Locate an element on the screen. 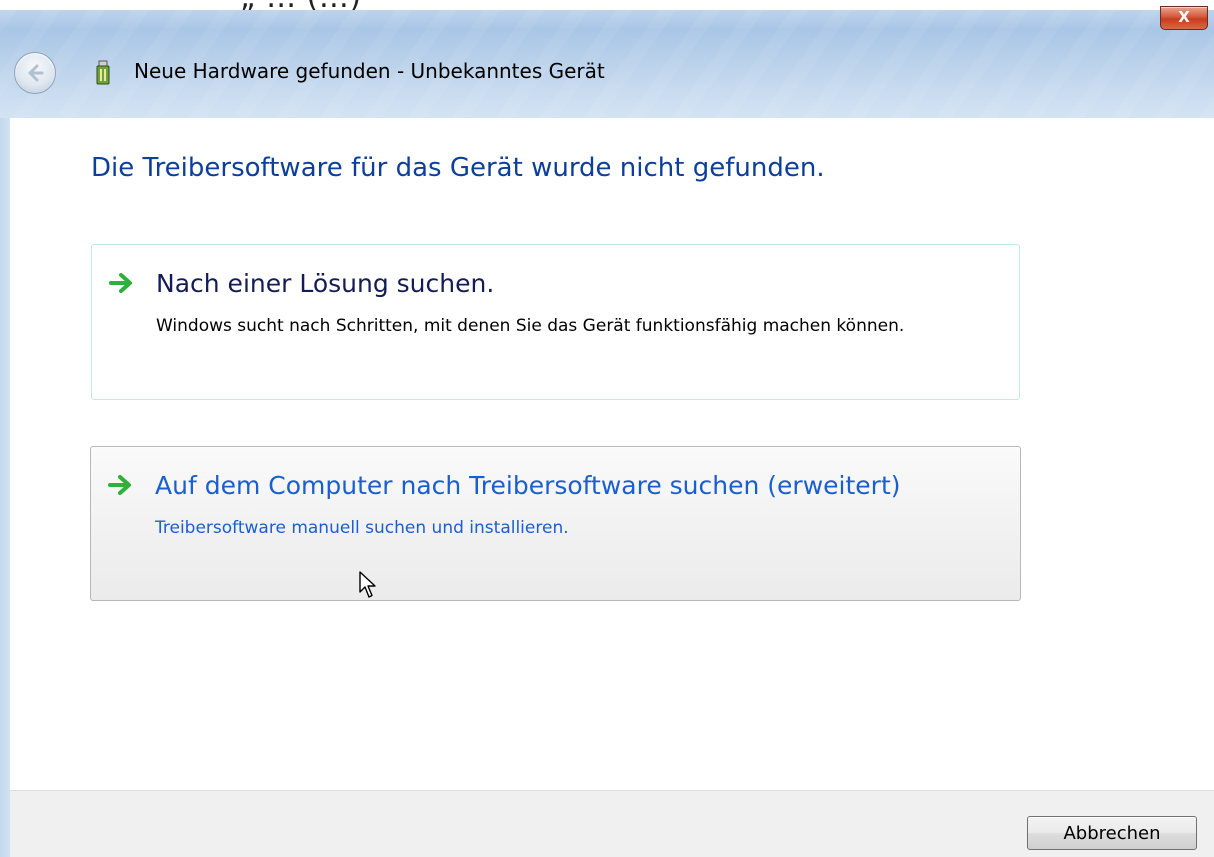  cancel-button: Abbrechen is located at coordinates (1112, 833).